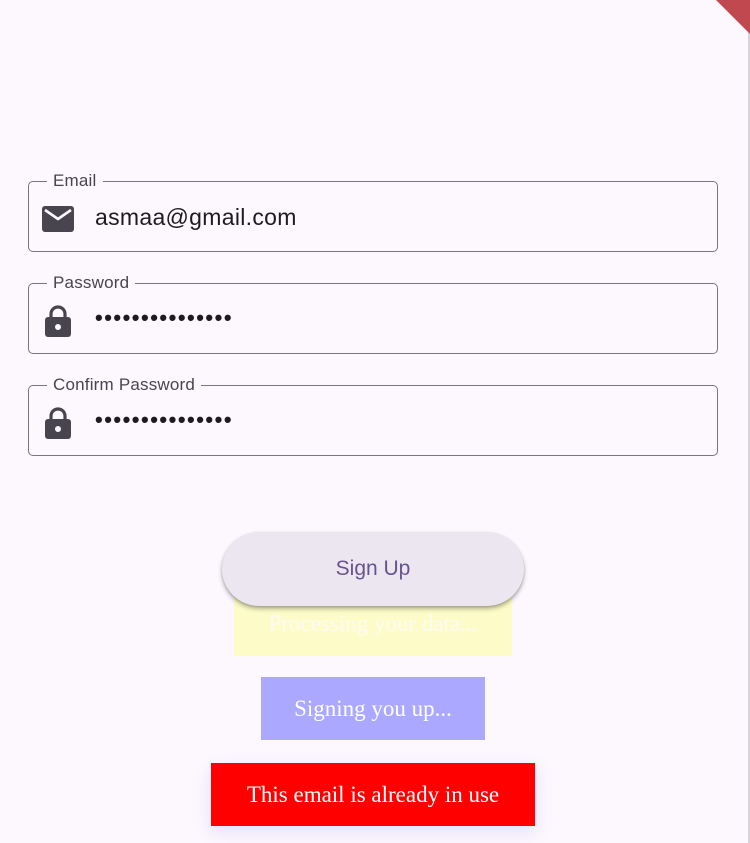  Describe the element at coordinates (373, 794) in the screenshot. I see `error-toast: This email is already in use` at that location.